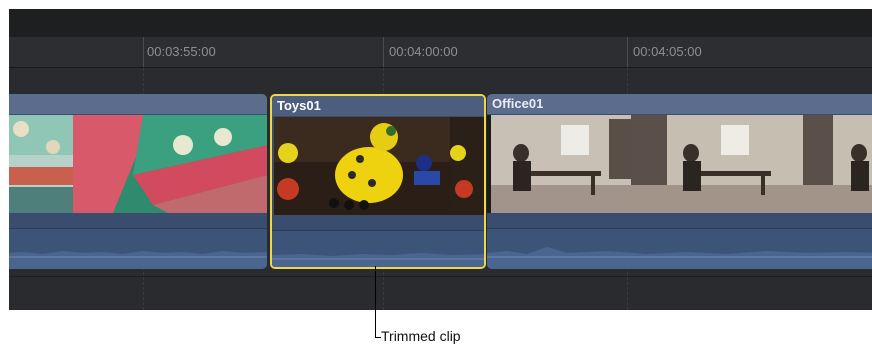 Image resolution: width=872 pixels, height=348 pixels. I want to click on clip-title, so click(138, 104).